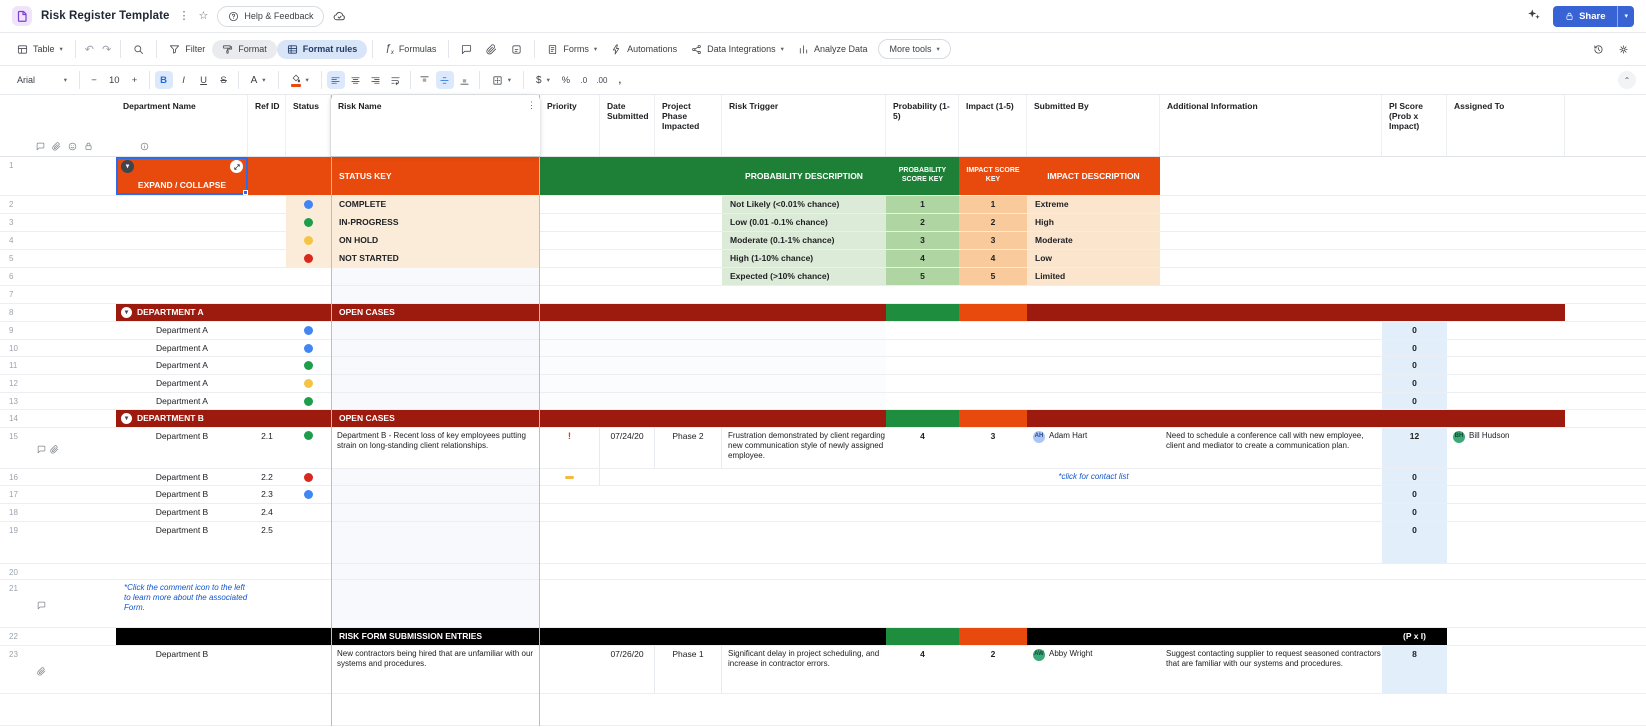  What do you see at coordinates (204, 80) in the screenshot?
I see `underline-button: U` at bounding box center [204, 80].